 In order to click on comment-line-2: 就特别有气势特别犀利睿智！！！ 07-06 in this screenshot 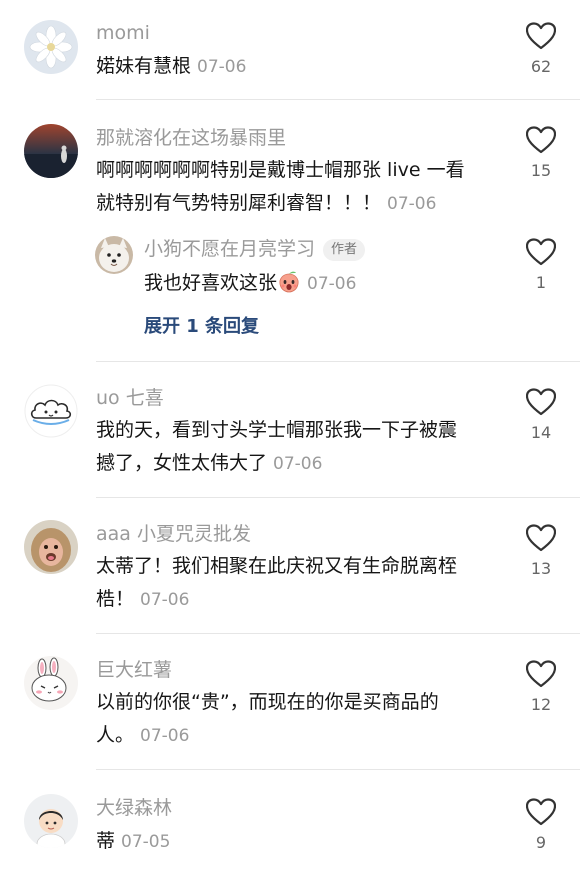, I will do `click(301, 204)`.